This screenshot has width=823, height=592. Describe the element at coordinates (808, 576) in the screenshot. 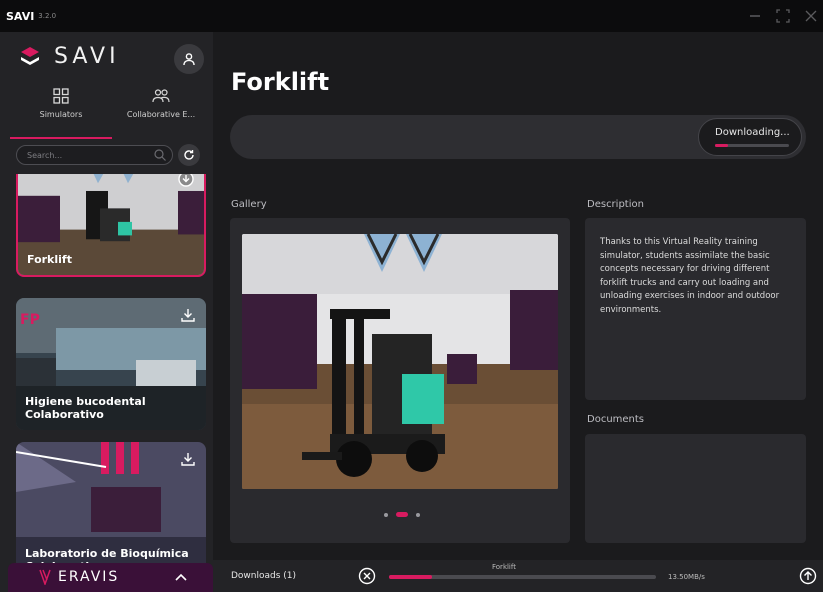

I see `arrow-up-circle-icon` at that location.